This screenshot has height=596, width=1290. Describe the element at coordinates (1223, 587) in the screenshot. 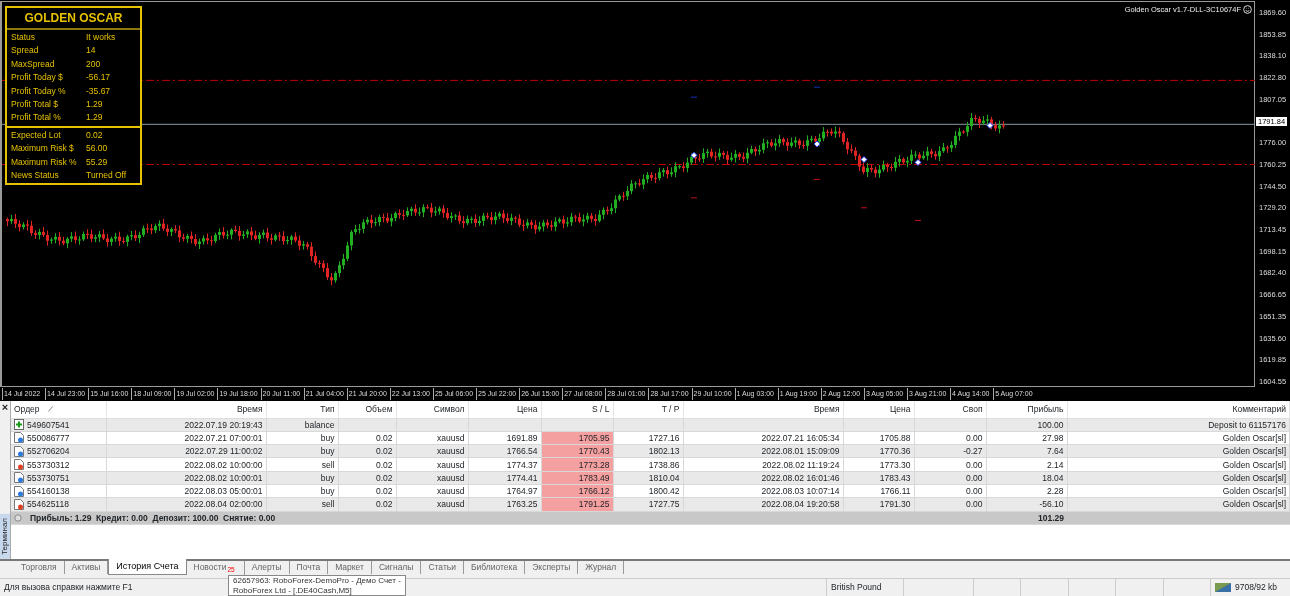

I see `connection-icon` at that location.